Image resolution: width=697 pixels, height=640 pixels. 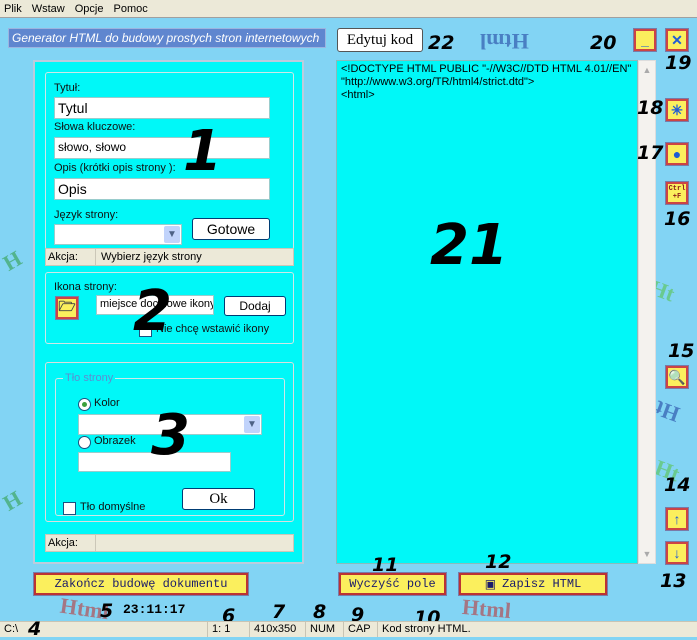 I want to click on annotation-3: 3, so click(x=170, y=435).